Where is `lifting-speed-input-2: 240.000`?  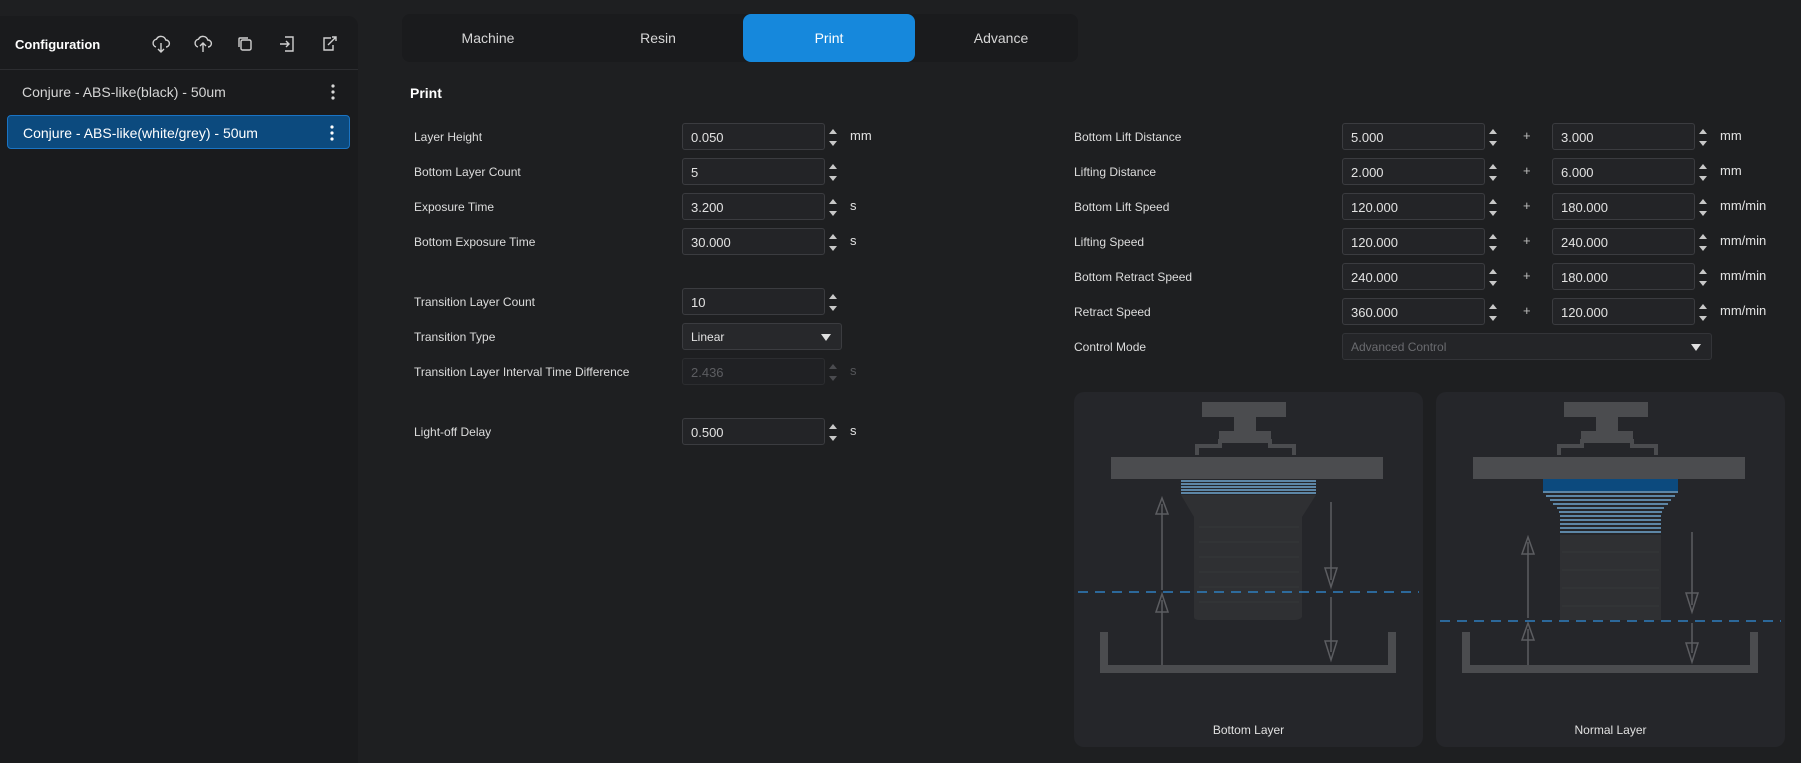
lifting-speed-input-2: 240.000 is located at coordinates (1629, 241).